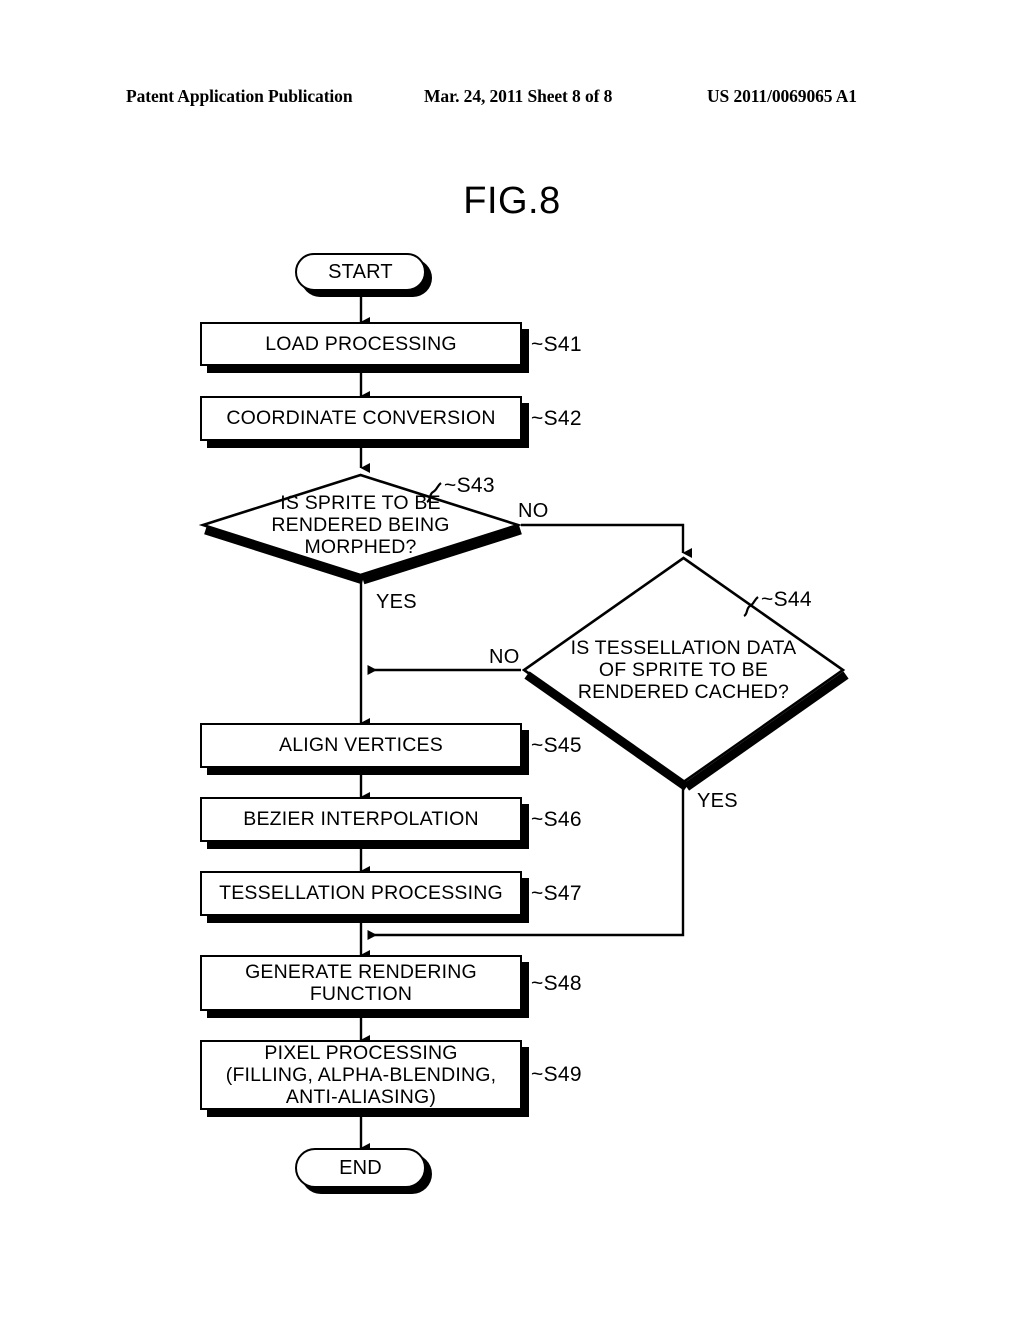  What do you see at coordinates (518, 96) in the screenshot?
I see `publication-header-center: Mar. 24, 2011 Sheet 8 of 8` at bounding box center [518, 96].